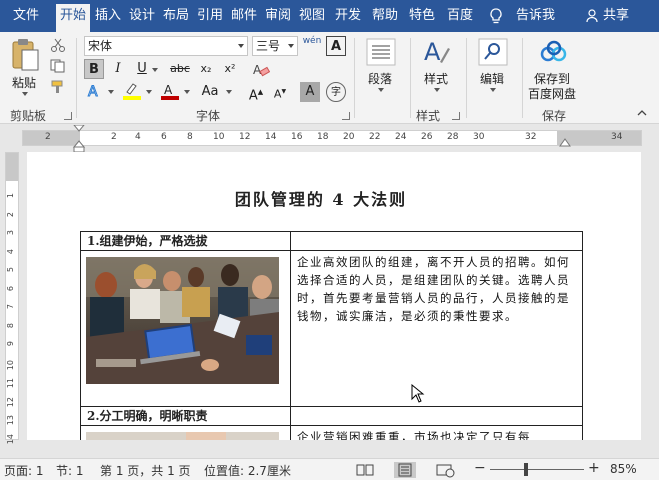  What do you see at coordinates (79, 139) in the screenshot?
I see `indent-marker-icon` at bounding box center [79, 139].